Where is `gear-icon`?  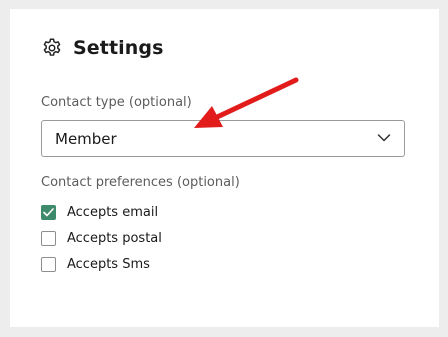 gear-icon is located at coordinates (52, 47).